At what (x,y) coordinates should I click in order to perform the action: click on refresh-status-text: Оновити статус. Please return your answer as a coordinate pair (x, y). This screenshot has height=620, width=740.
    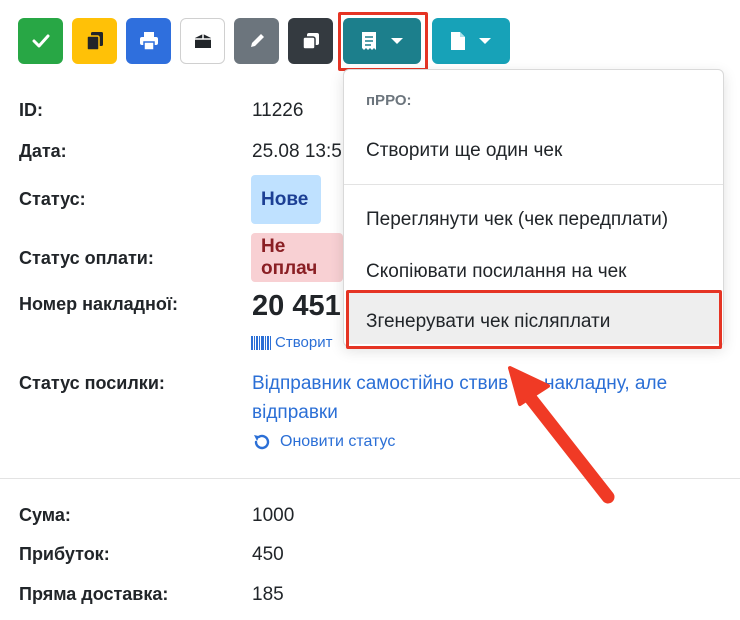
    Looking at the image, I should click on (338, 441).